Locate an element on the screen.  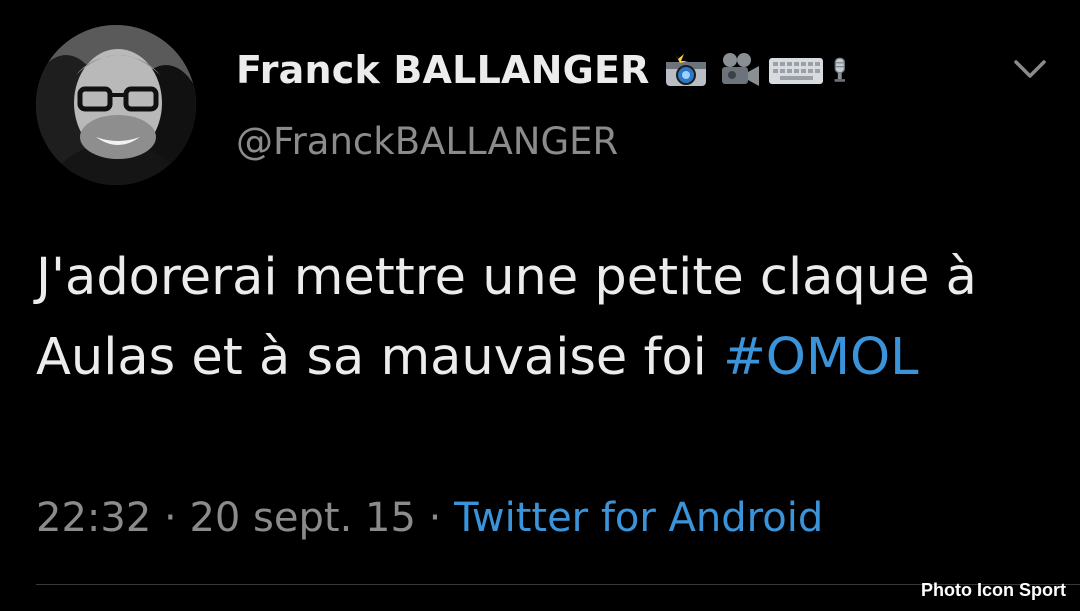
name-emojis is located at coordinates (762, 70).